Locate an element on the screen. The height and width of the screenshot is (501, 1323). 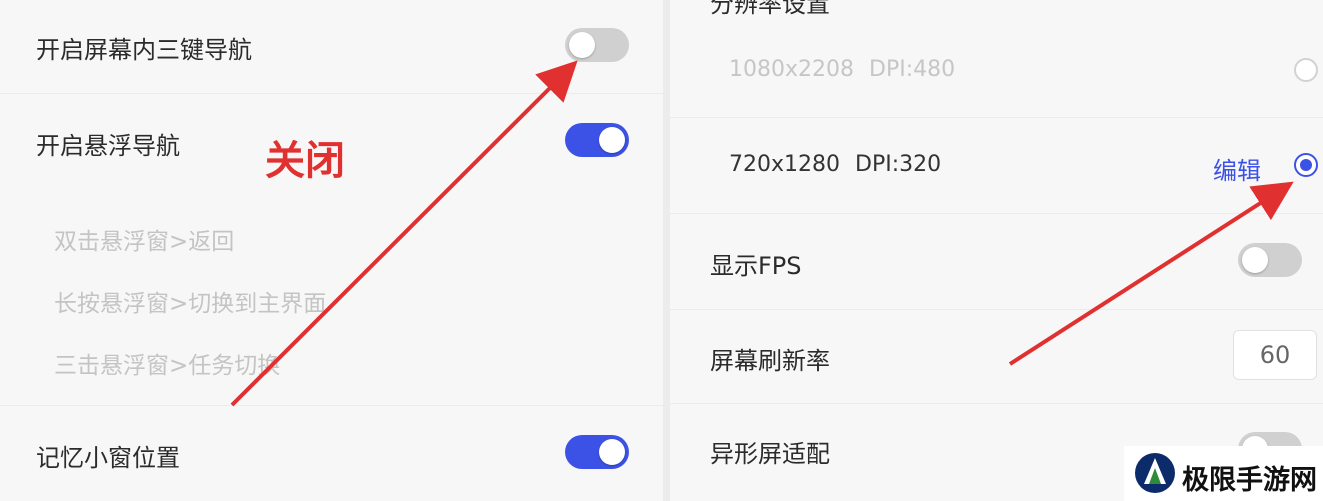
show-fps-toggle is located at coordinates (1270, 260).